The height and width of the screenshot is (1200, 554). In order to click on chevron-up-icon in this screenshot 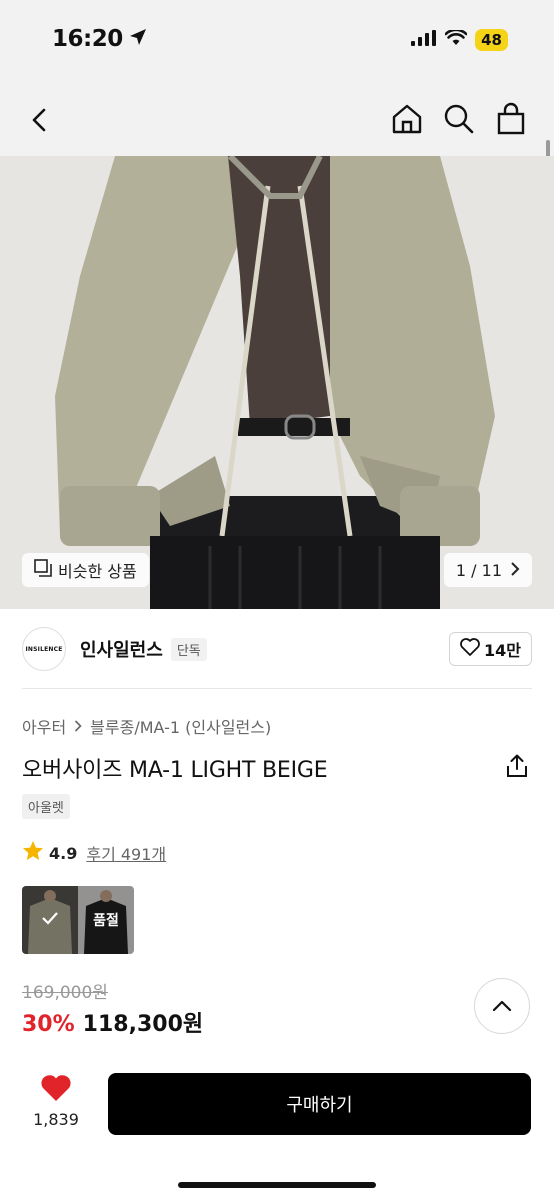, I will do `click(502, 1006)`.